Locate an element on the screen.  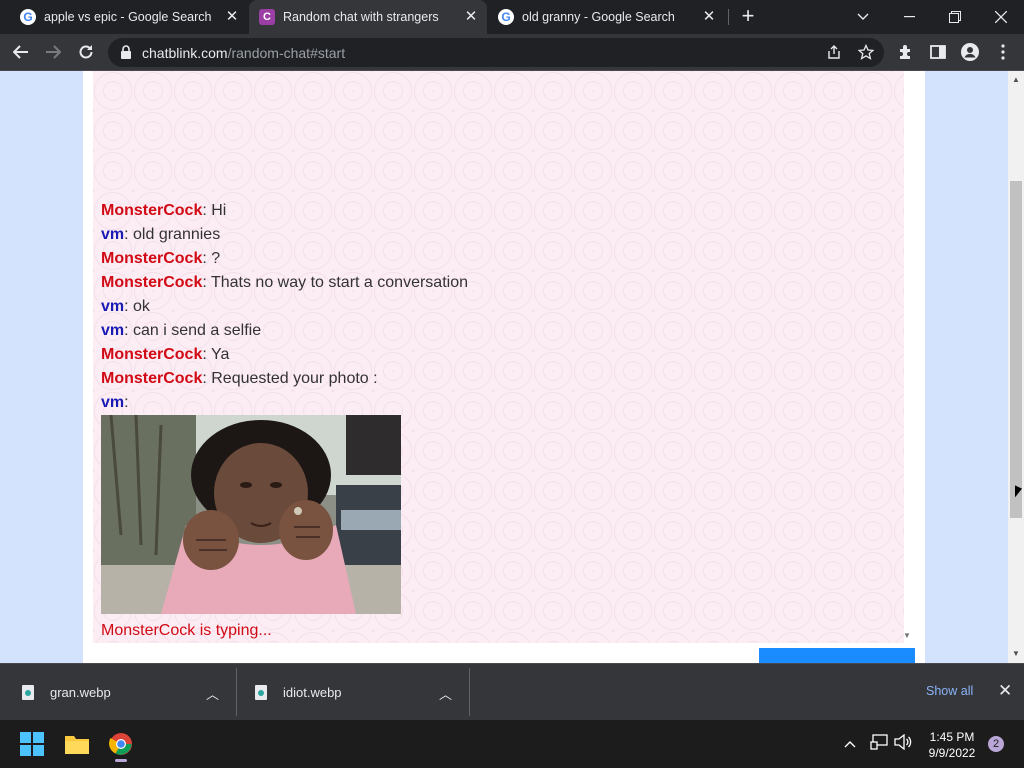
tab-search-icon is located at coordinates (863, 17).